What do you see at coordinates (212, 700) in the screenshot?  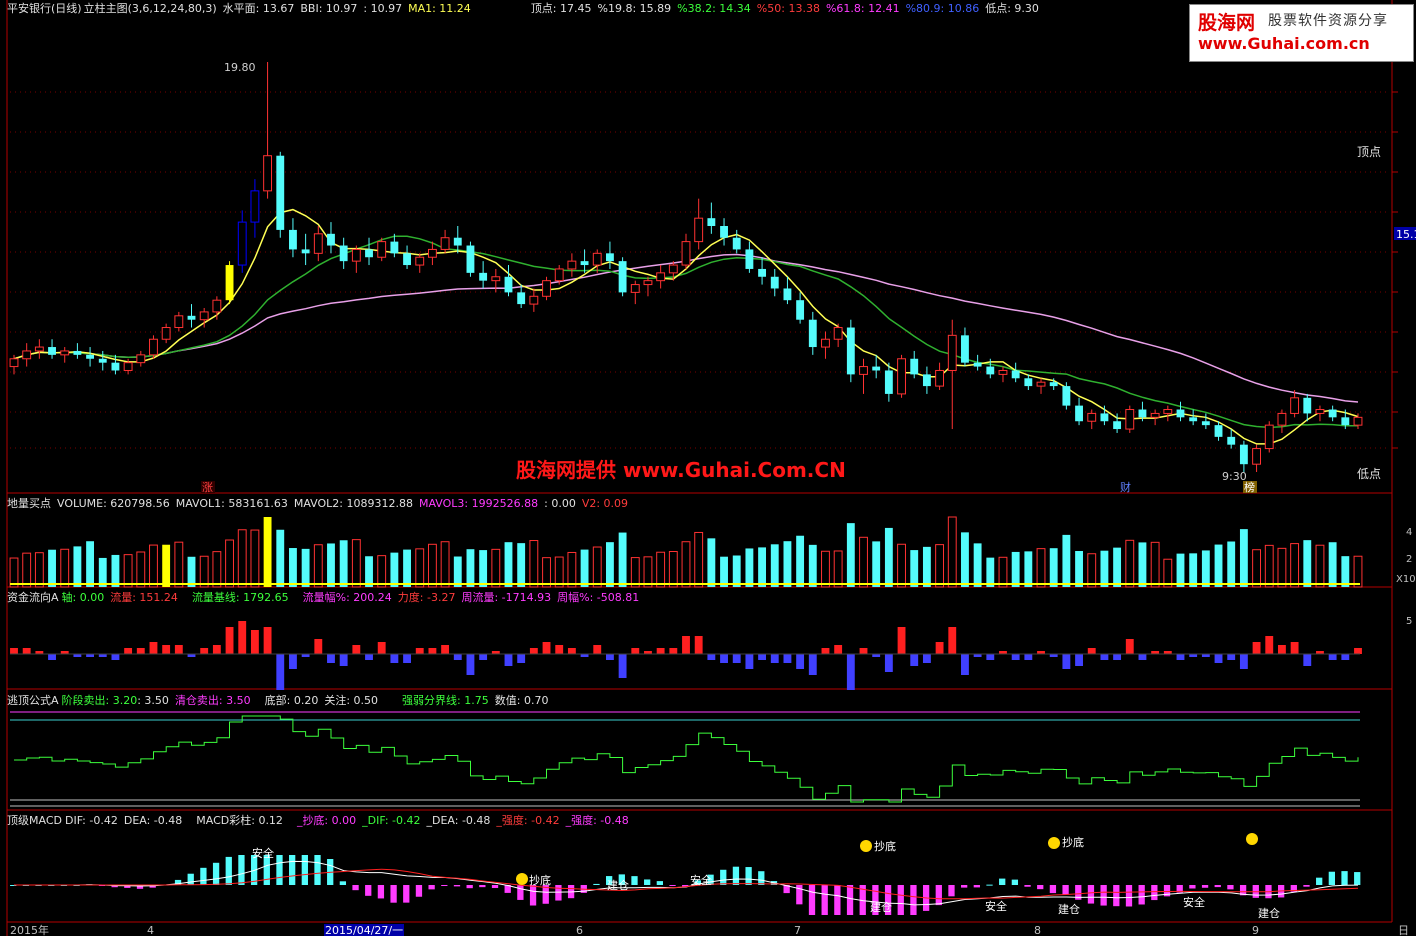 I see `clear-sell-value: 清仓卖出: 3.50` at bounding box center [212, 700].